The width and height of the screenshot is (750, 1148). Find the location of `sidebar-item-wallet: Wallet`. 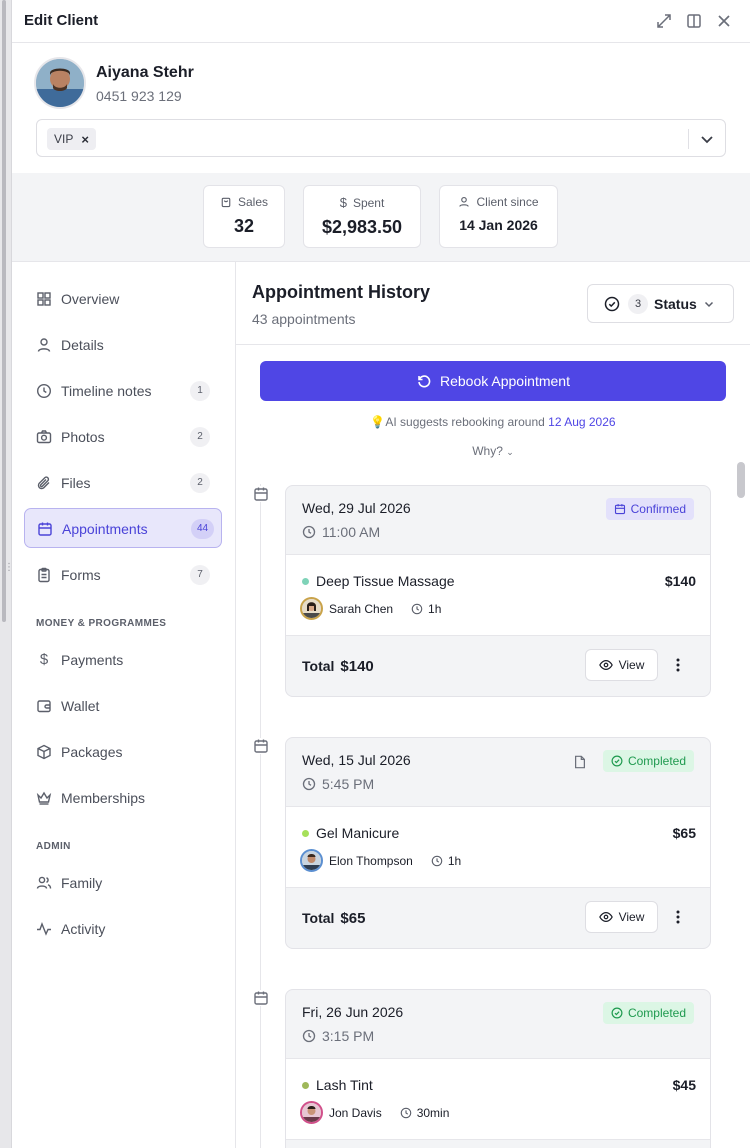

sidebar-item-wallet: Wallet is located at coordinates (123, 706).